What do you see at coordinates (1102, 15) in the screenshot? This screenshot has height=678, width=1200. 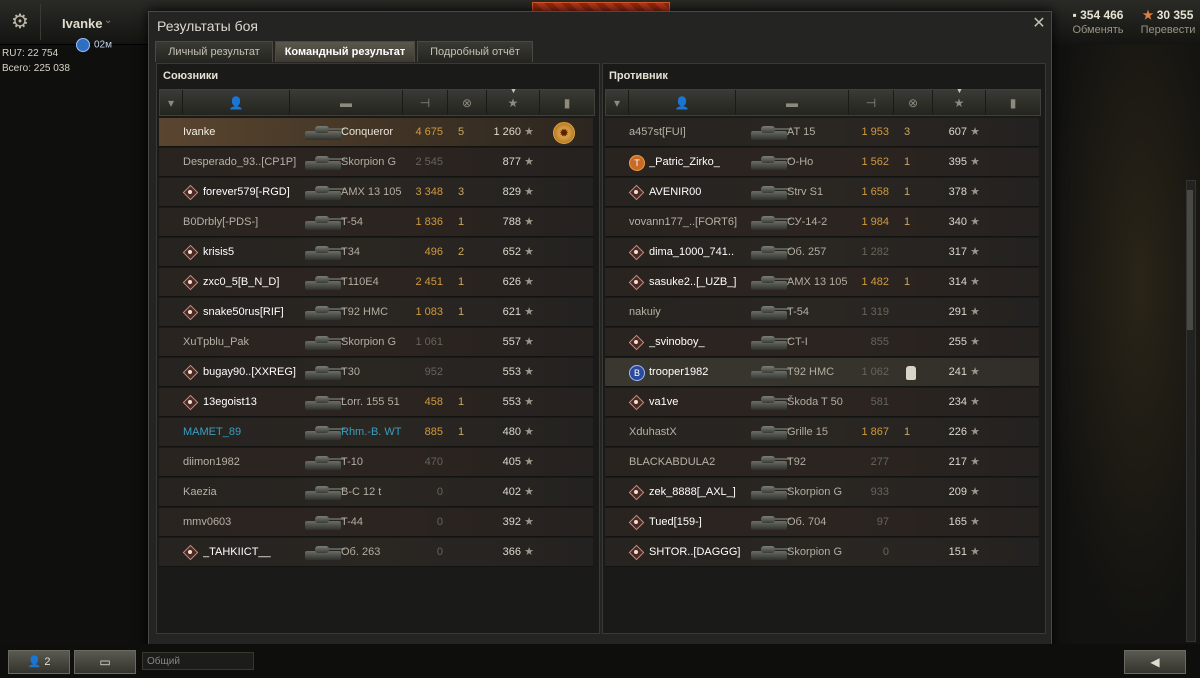 I see `credits-value: 354 466` at bounding box center [1102, 15].